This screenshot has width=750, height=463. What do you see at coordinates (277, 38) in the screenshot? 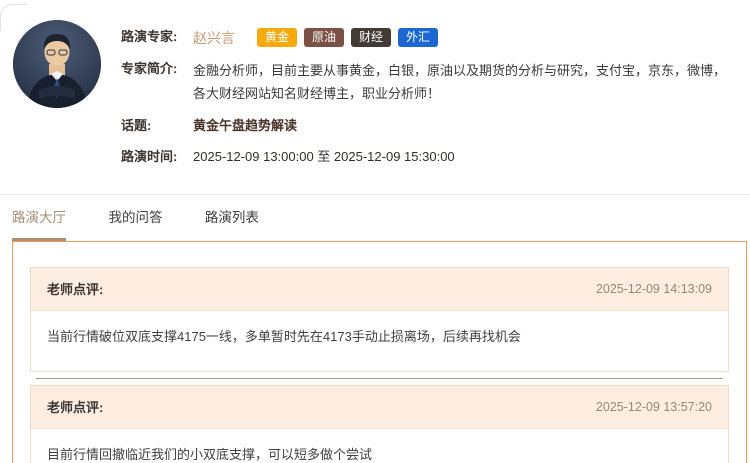
I see `tag-gold: 黄金` at bounding box center [277, 38].